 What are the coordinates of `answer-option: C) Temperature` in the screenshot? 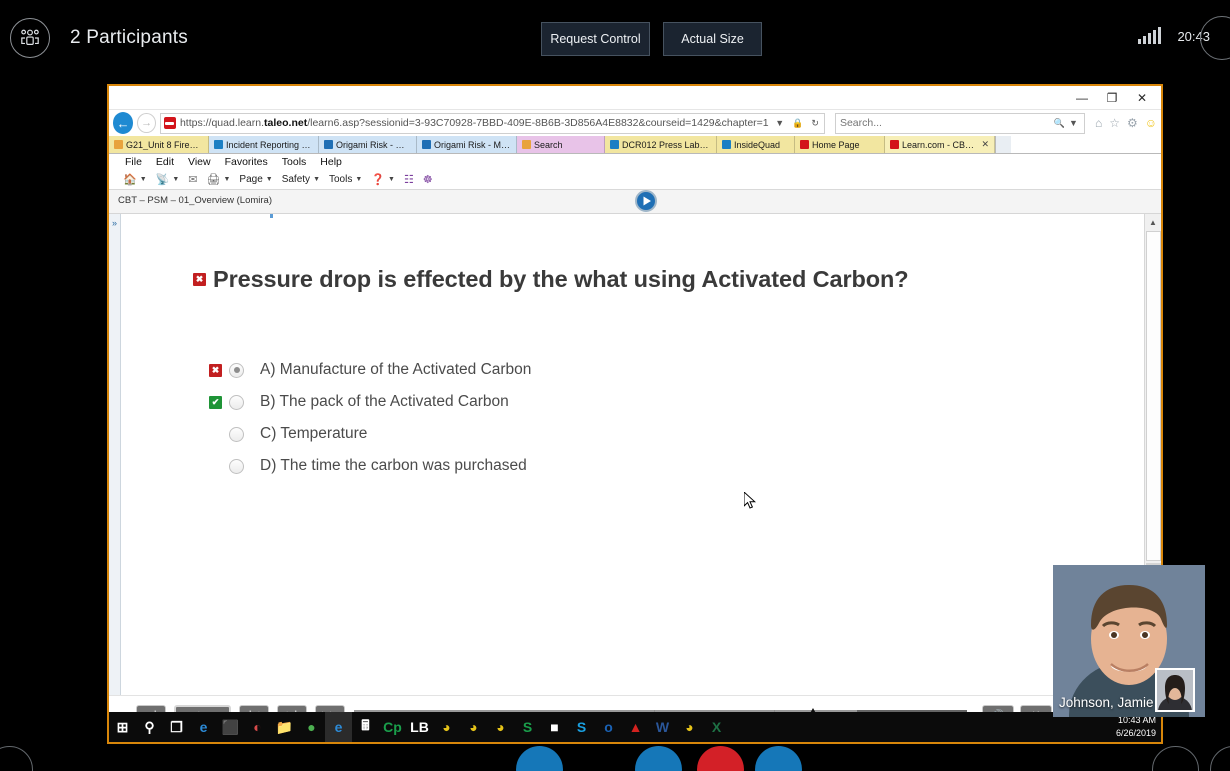 It's located at (362, 434).